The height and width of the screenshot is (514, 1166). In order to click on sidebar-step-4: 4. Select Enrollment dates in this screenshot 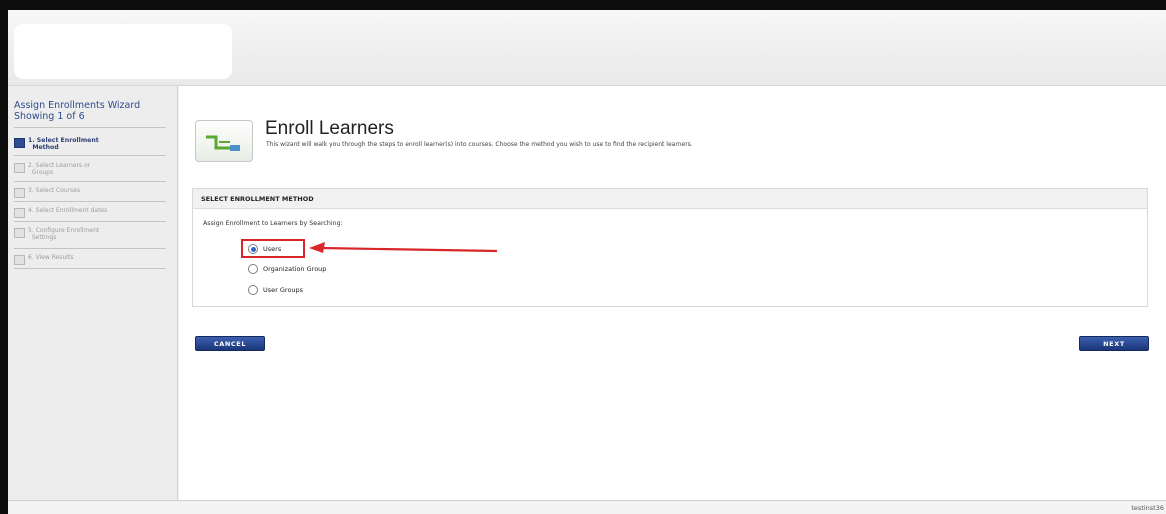, I will do `click(90, 212)`.